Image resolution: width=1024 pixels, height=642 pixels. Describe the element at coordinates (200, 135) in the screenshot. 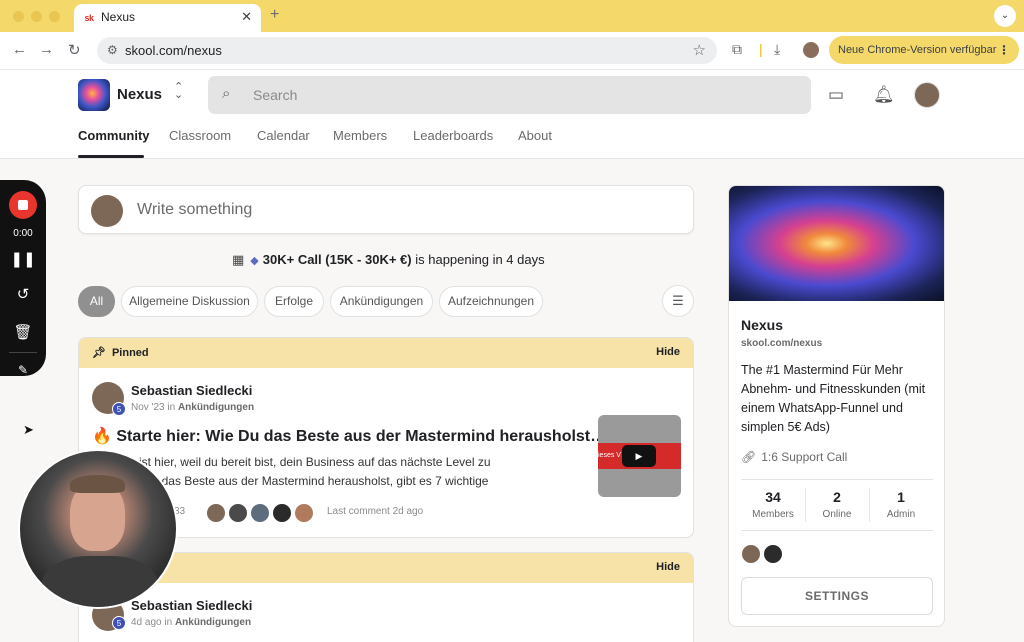

I see `nav-tab-classroom: Classroom` at that location.